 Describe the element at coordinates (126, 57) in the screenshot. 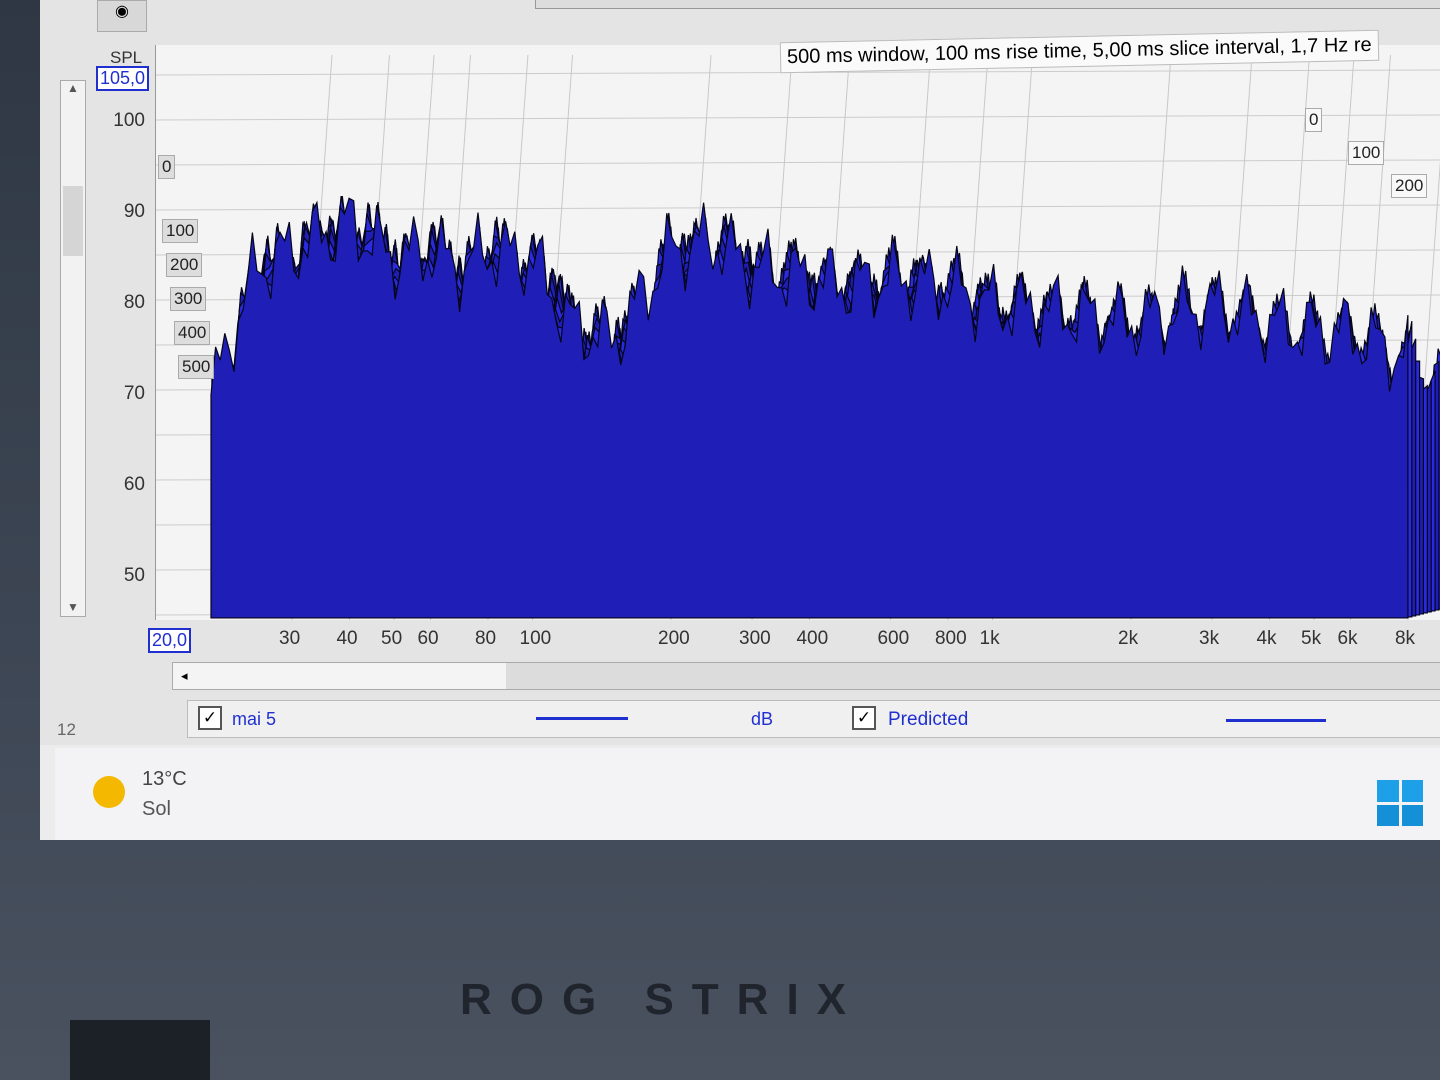

I see `y-axis-label: SPL` at that location.